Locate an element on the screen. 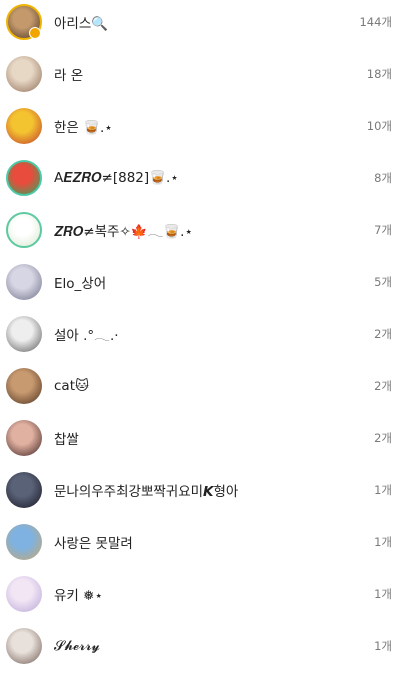 The width and height of the screenshot is (402, 673). list-item: 설아 .°𓂃.· 2개 is located at coordinates (201, 334).